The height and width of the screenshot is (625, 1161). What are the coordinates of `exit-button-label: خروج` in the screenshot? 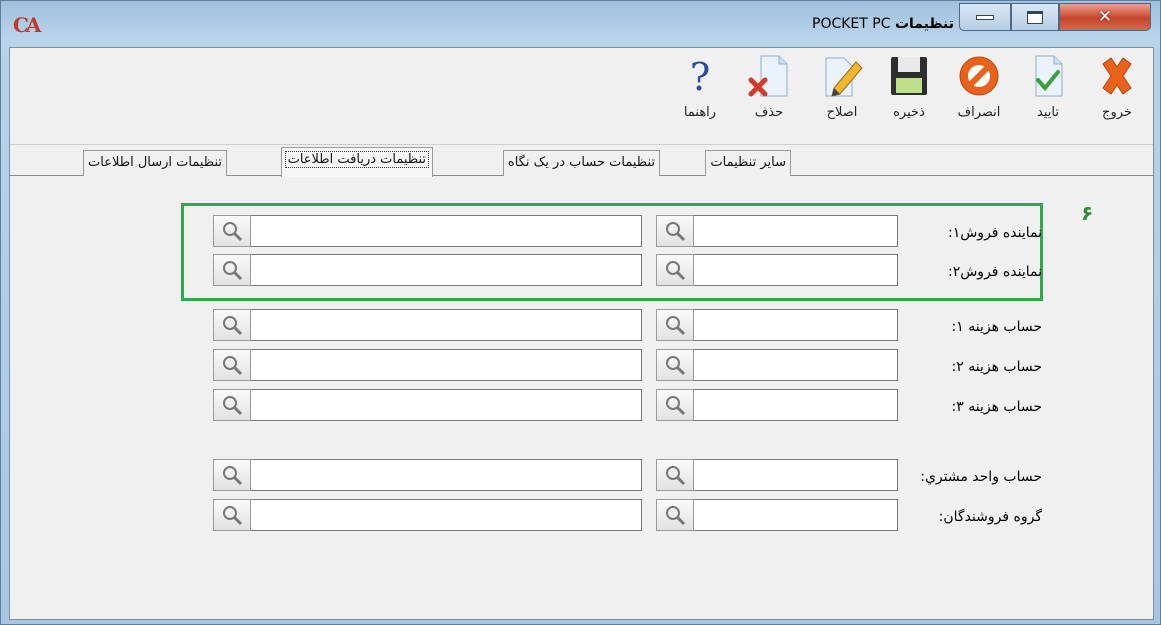 It's located at (1117, 112).